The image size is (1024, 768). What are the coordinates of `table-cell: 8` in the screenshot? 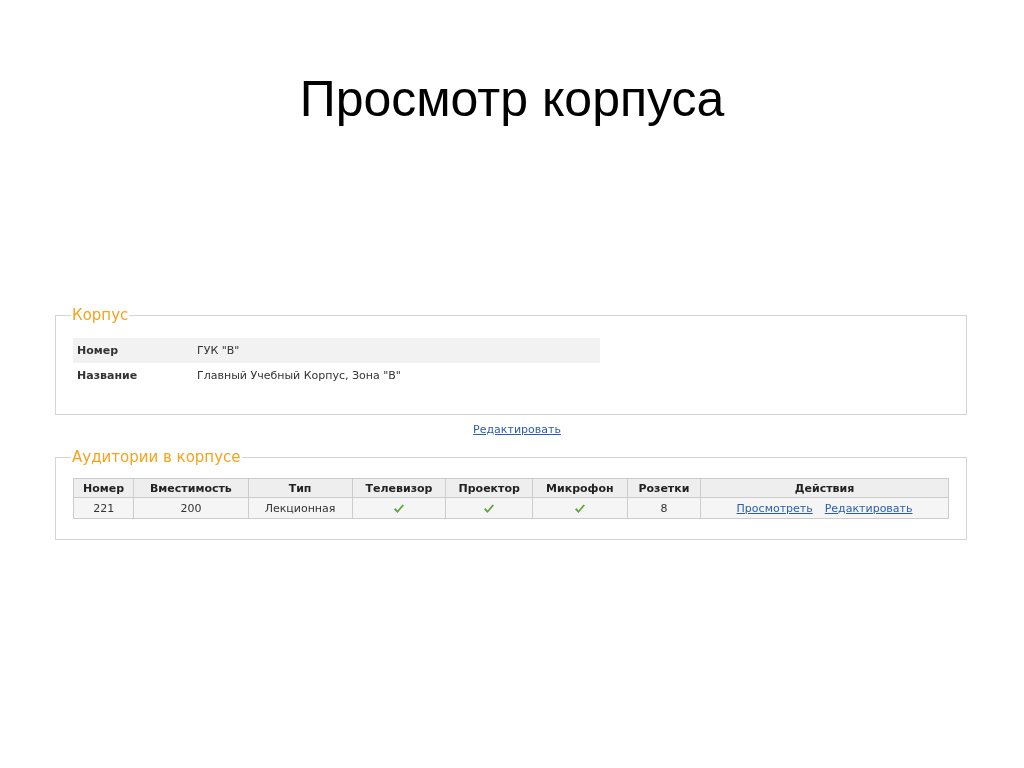 It's located at (664, 508).